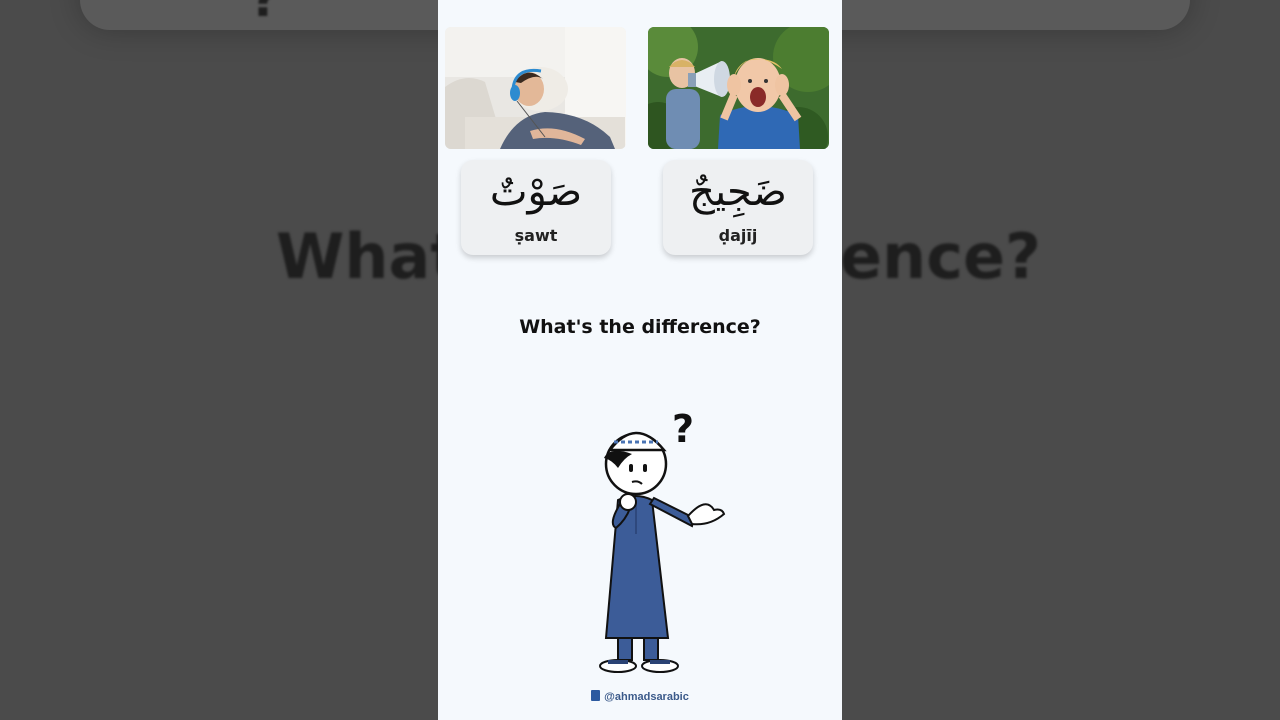 This screenshot has height=720, width=1280. What do you see at coordinates (596, 695) in the screenshot?
I see `book-icon` at bounding box center [596, 695].